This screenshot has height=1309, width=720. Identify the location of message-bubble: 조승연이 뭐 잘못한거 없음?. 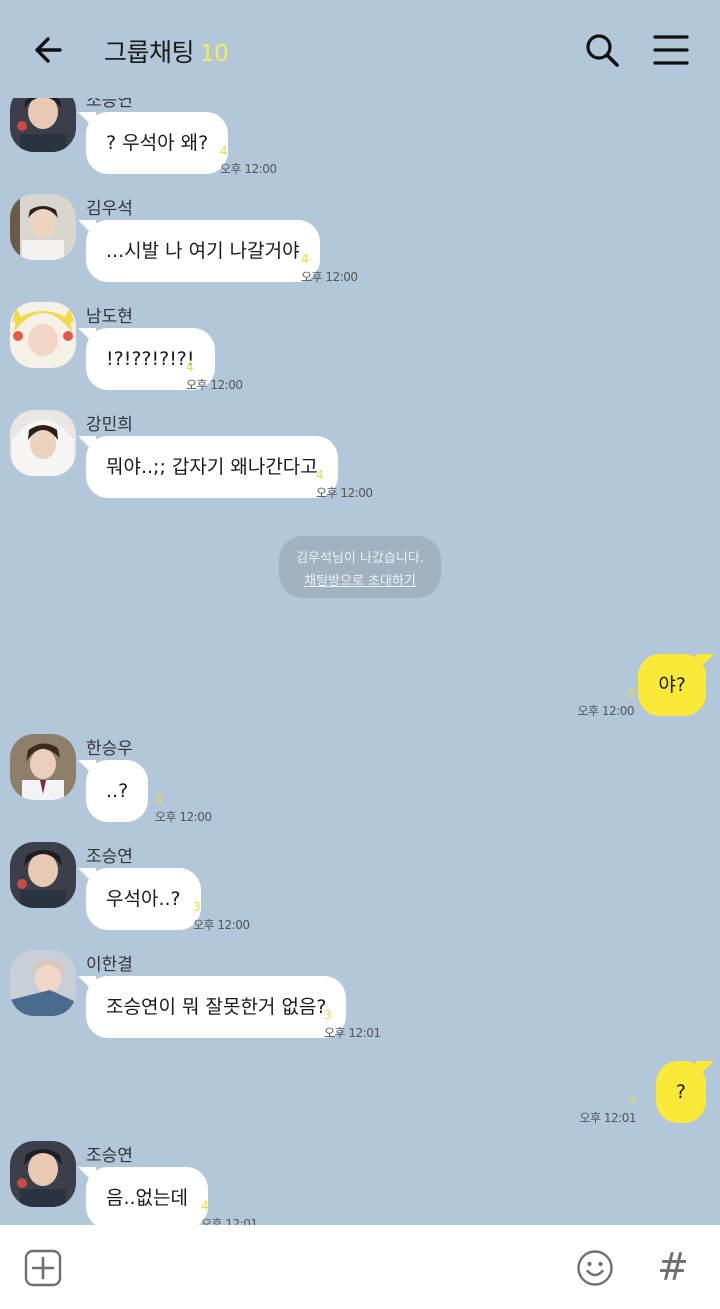
(212, 1007).